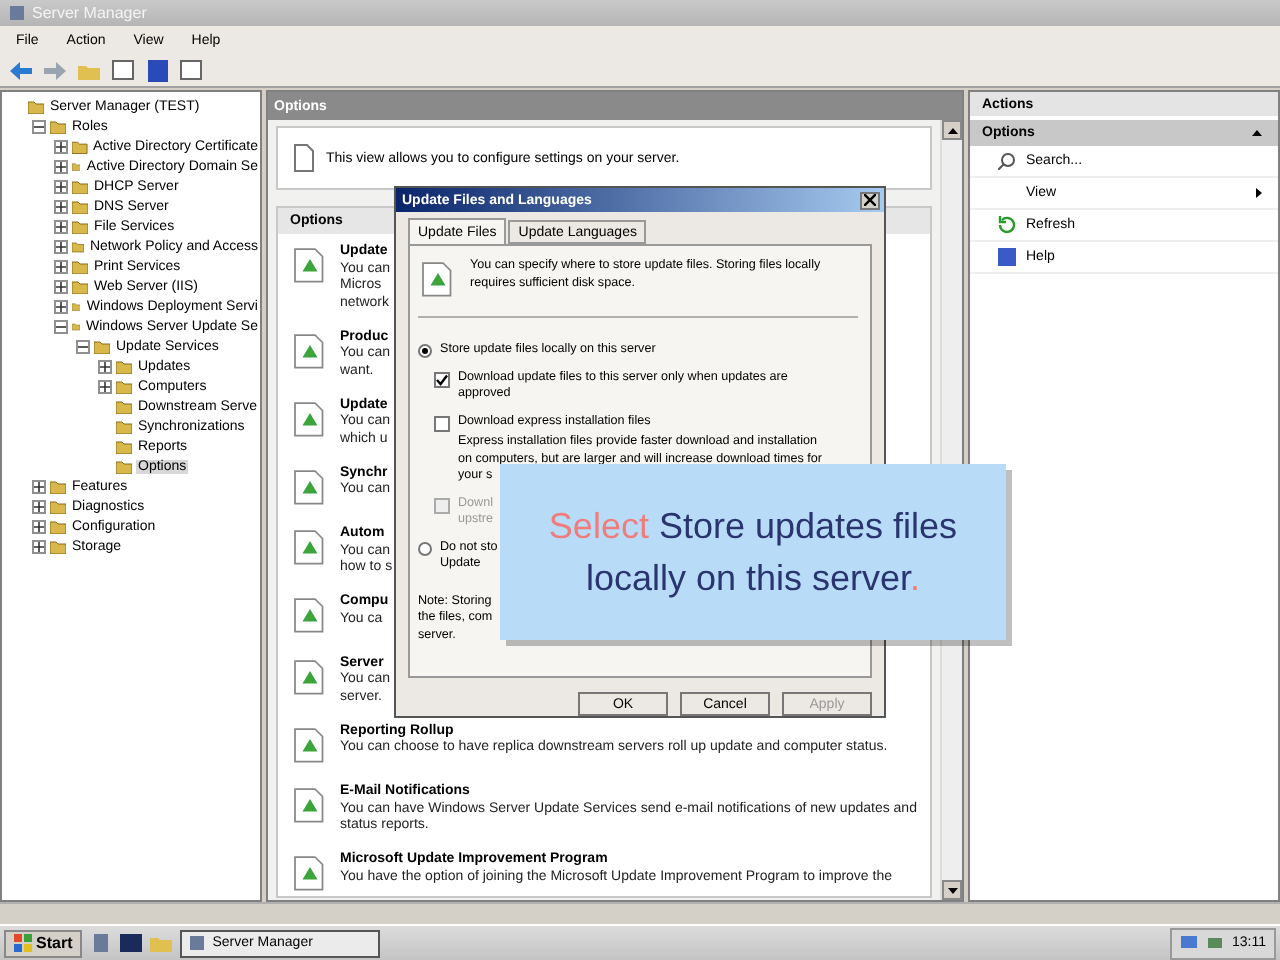 This screenshot has height=960, width=1280. Describe the element at coordinates (304, 158) in the screenshot. I see `page-icon` at that location.